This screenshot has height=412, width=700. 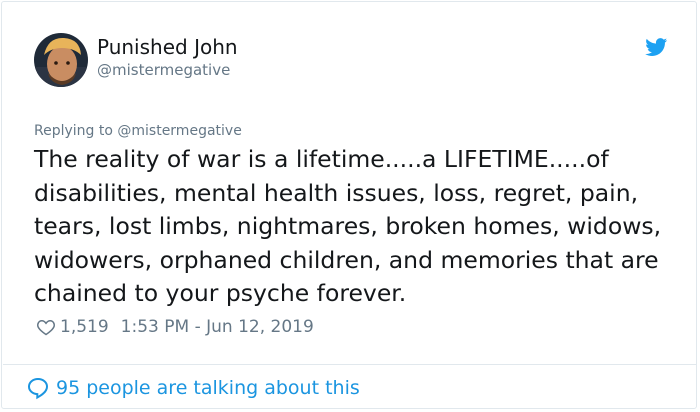 I want to click on speech-bubble-icon, so click(x=38, y=388).